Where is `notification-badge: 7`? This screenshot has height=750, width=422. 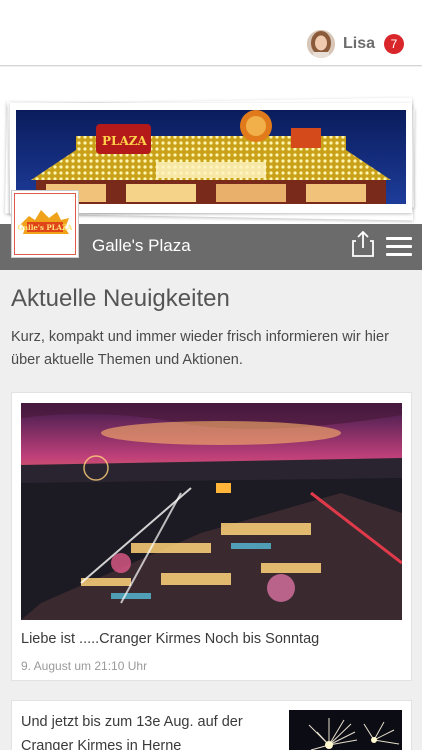 notification-badge: 7 is located at coordinates (394, 44).